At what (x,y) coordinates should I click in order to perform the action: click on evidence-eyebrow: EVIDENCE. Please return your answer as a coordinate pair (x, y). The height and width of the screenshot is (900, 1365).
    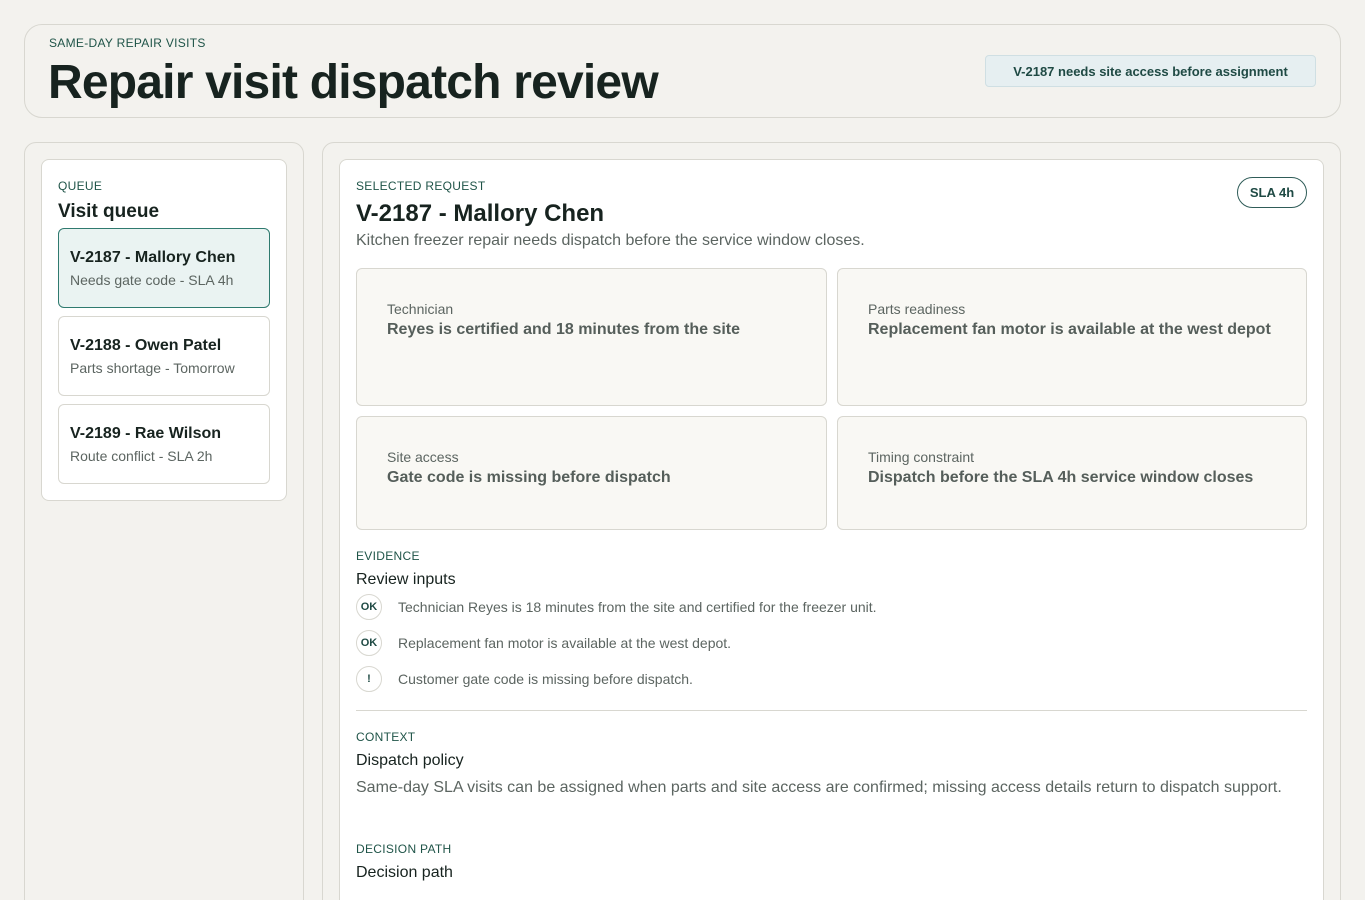
    Looking at the image, I should click on (388, 556).